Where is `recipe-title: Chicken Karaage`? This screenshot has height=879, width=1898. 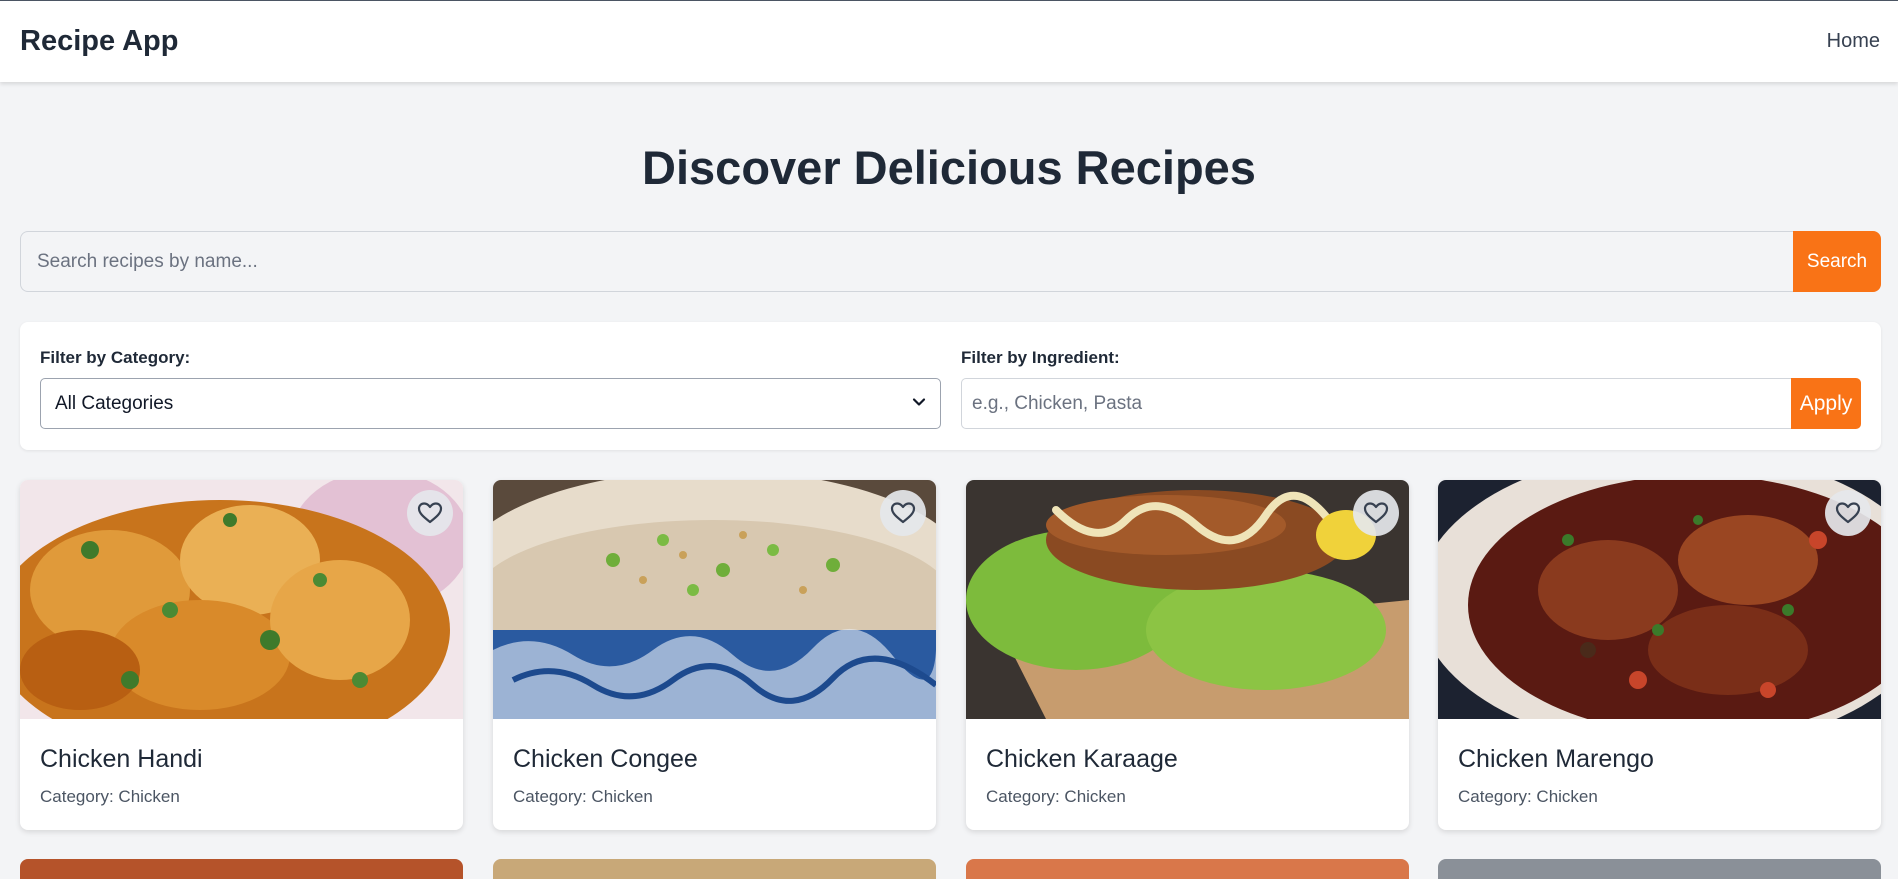
recipe-title: Chicken Karaage is located at coordinates (1082, 759).